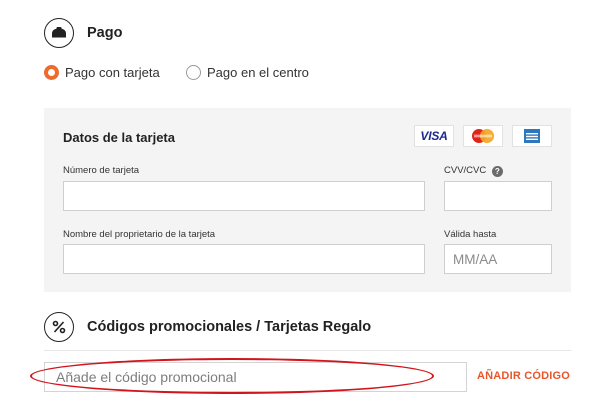  What do you see at coordinates (59, 327) in the screenshot?
I see `percent-icon` at bounding box center [59, 327].